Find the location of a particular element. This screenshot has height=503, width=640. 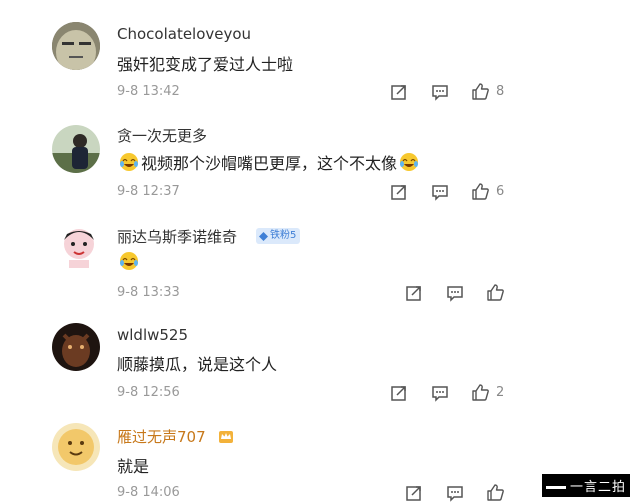

like-button: 6 is located at coordinates (487, 191).